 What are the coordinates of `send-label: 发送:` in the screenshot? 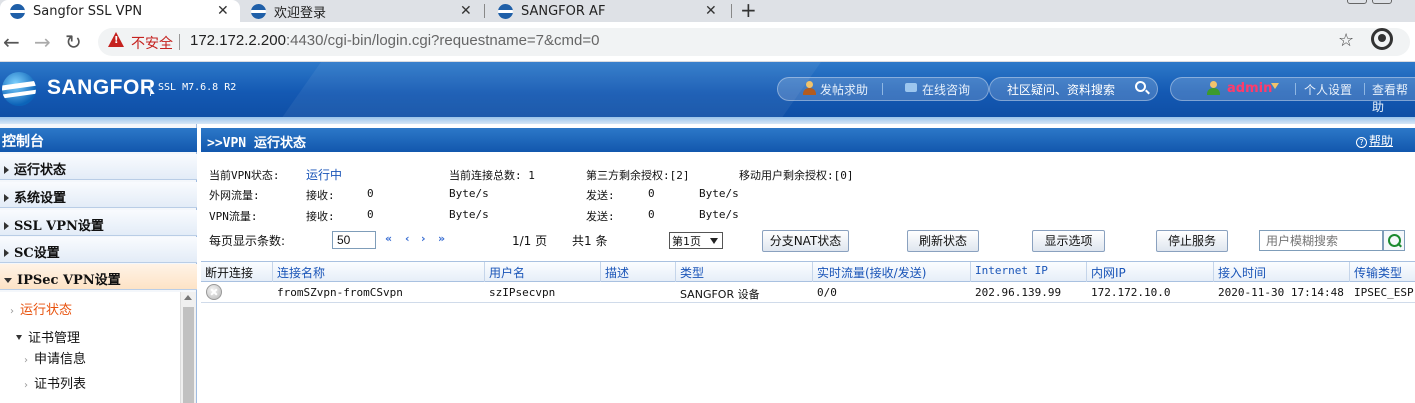 It's located at (600, 195).